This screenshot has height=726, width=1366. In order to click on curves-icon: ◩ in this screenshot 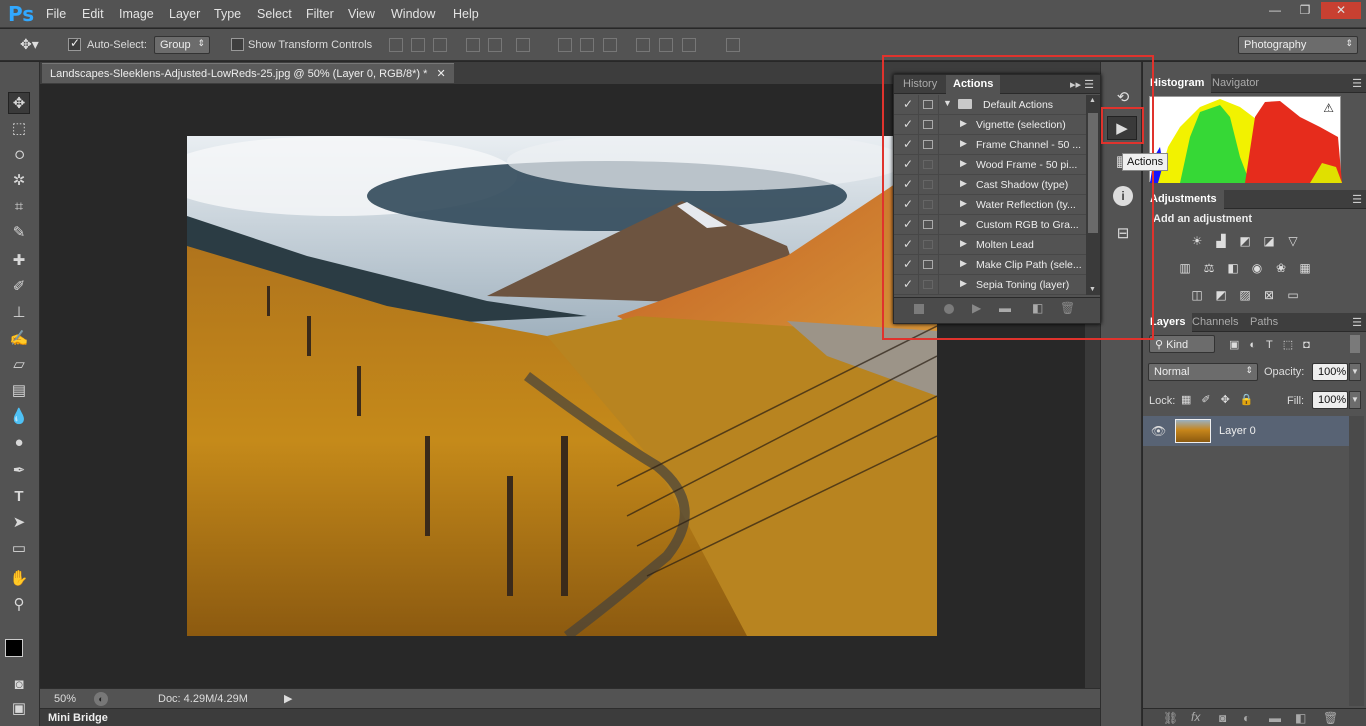, I will do `click(1245, 241)`.